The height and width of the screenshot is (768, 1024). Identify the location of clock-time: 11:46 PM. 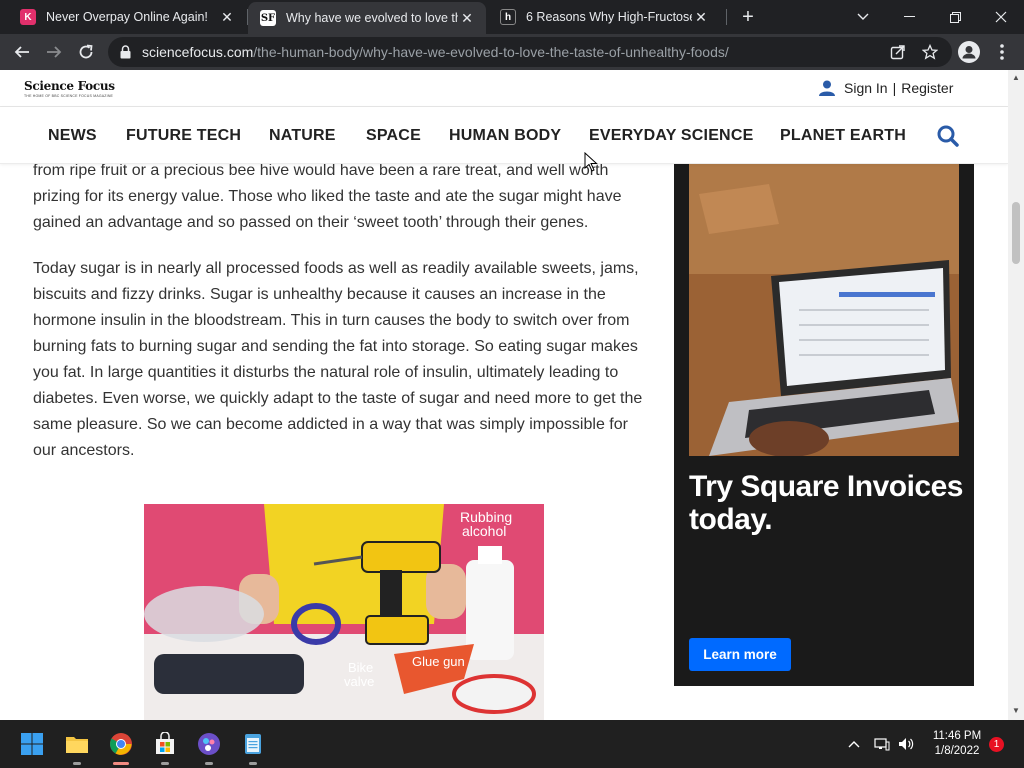
(957, 736).